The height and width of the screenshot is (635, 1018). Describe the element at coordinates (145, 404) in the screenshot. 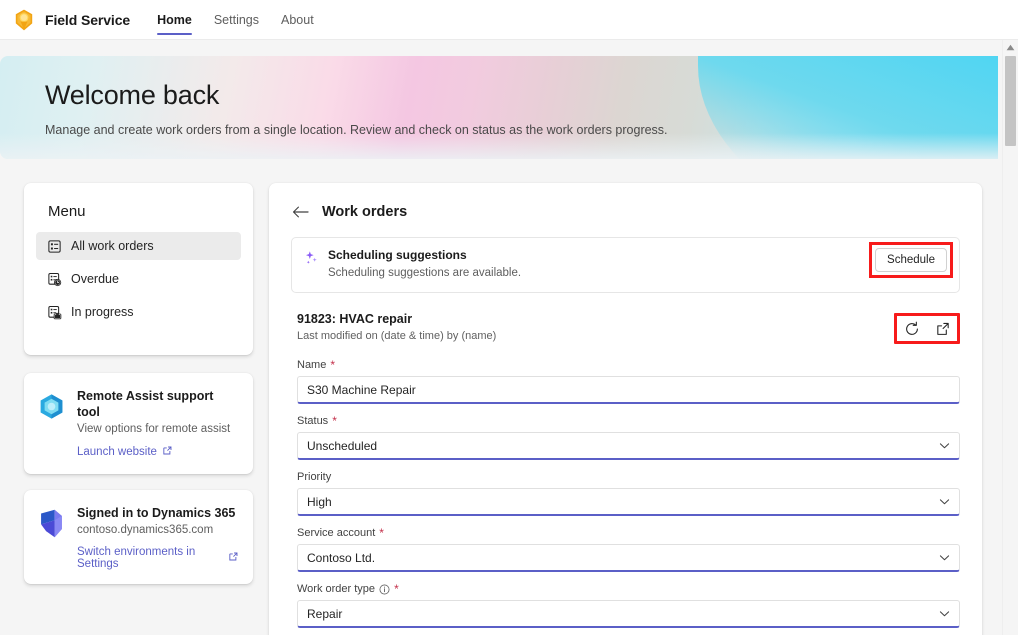

I see `remote-assist-title: Remote Assist support tool` at that location.